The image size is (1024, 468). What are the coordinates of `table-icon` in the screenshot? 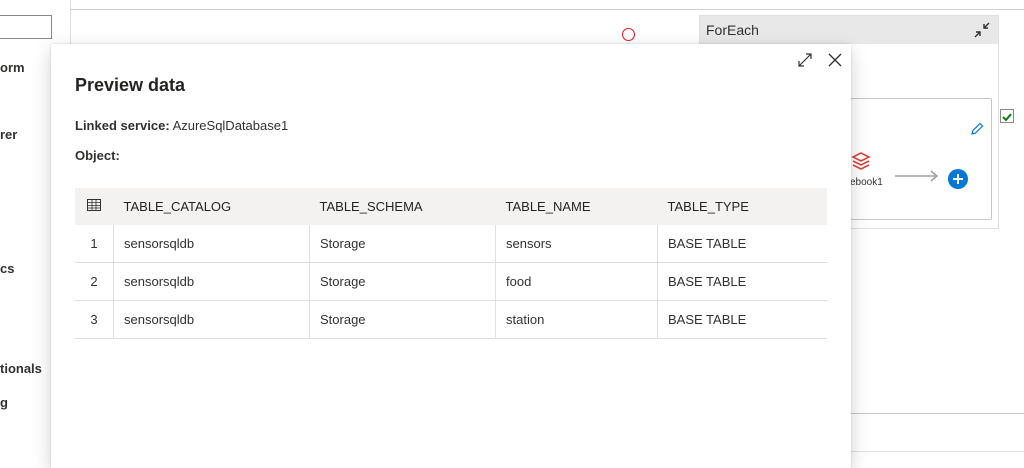 It's located at (94, 205).